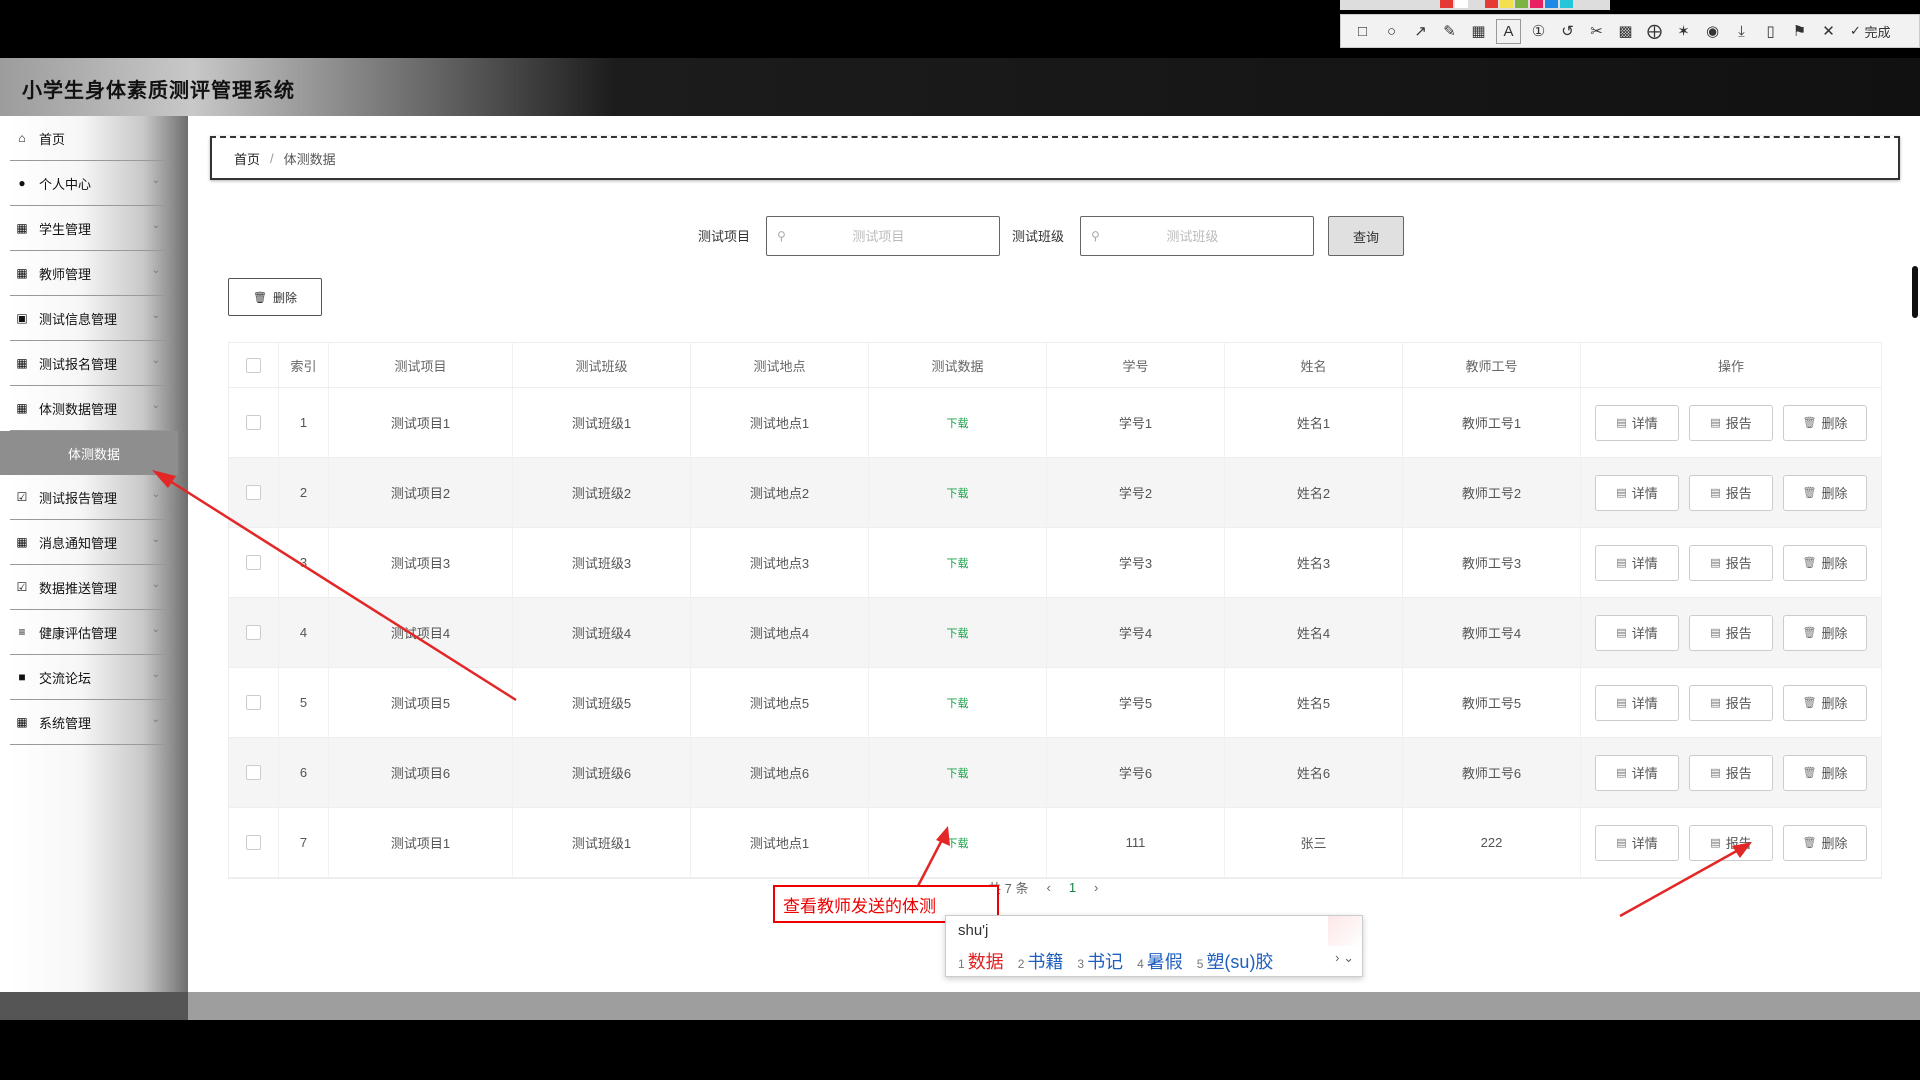  I want to click on close-icon: ✕, so click(1828, 31).